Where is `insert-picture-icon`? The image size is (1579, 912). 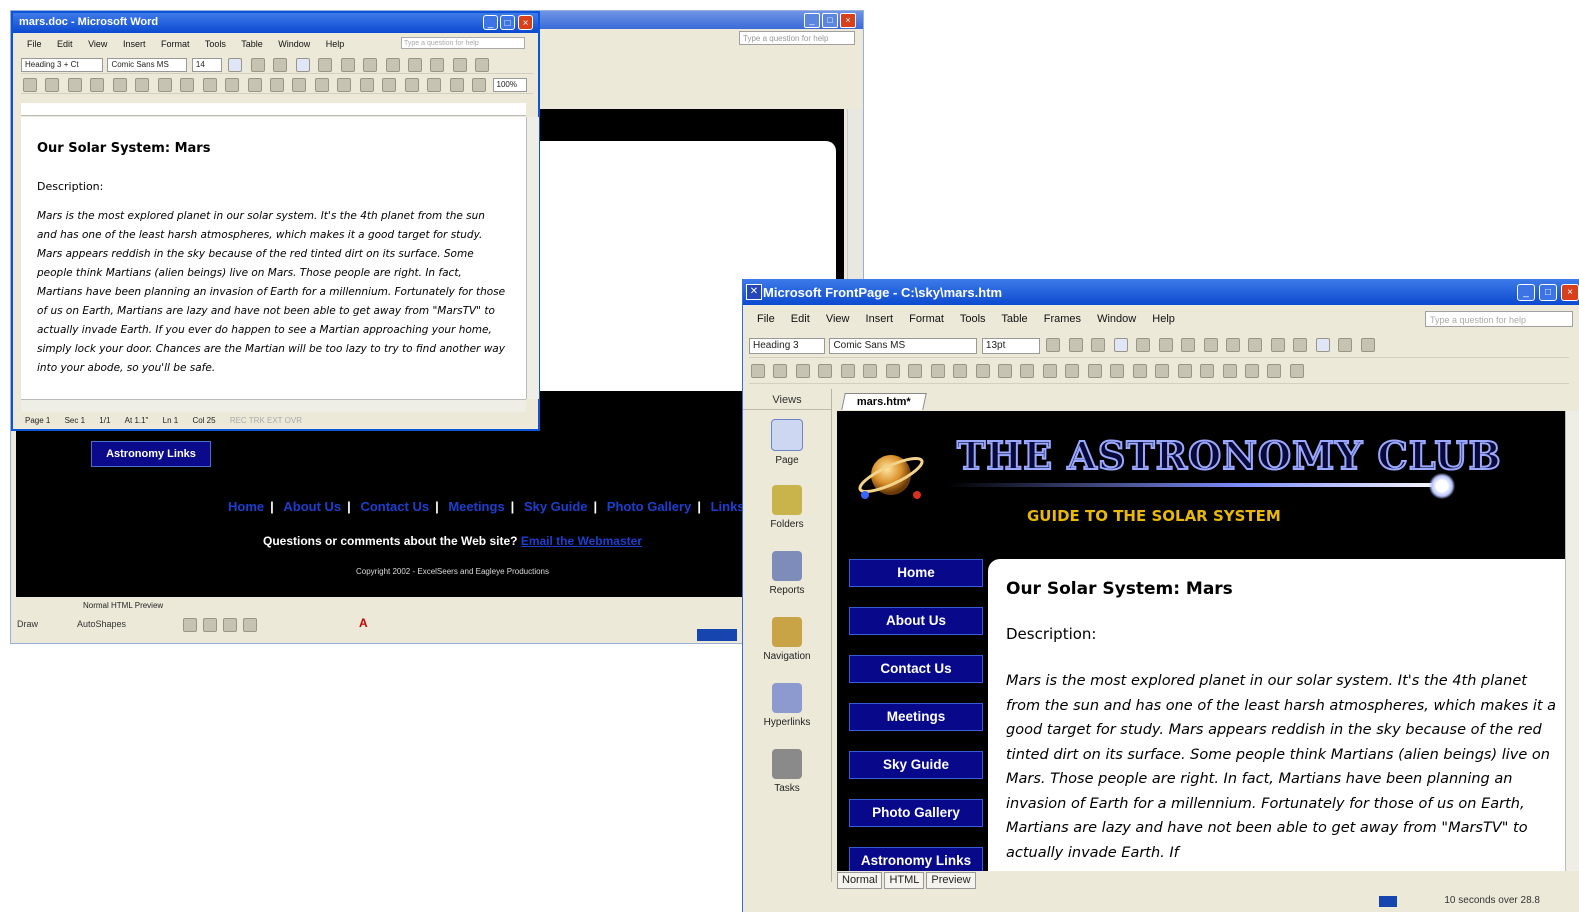
insert-picture-icon is located at coordinates (1162, 371).